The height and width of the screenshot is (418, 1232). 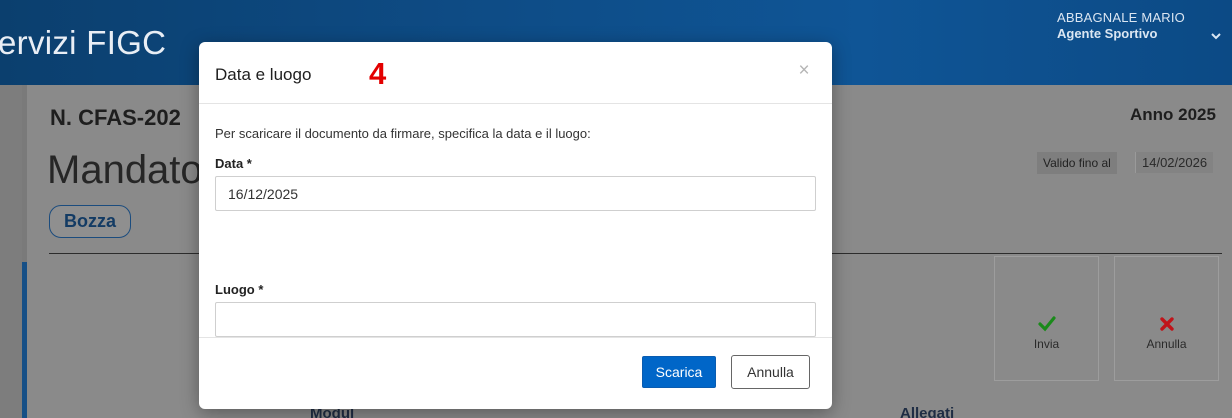 What do you see at coordinates (1216, 36) in the screenshot?
I see `chevron-down-icon` at bounding box center [1216, 36].